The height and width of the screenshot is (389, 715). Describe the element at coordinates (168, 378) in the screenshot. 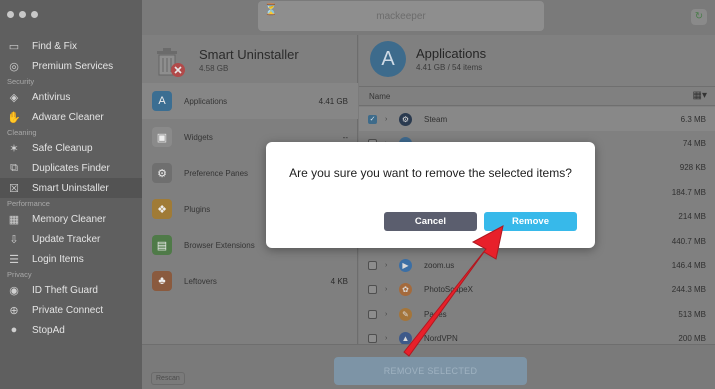

I see `rescan-button: Rescan` at that location.